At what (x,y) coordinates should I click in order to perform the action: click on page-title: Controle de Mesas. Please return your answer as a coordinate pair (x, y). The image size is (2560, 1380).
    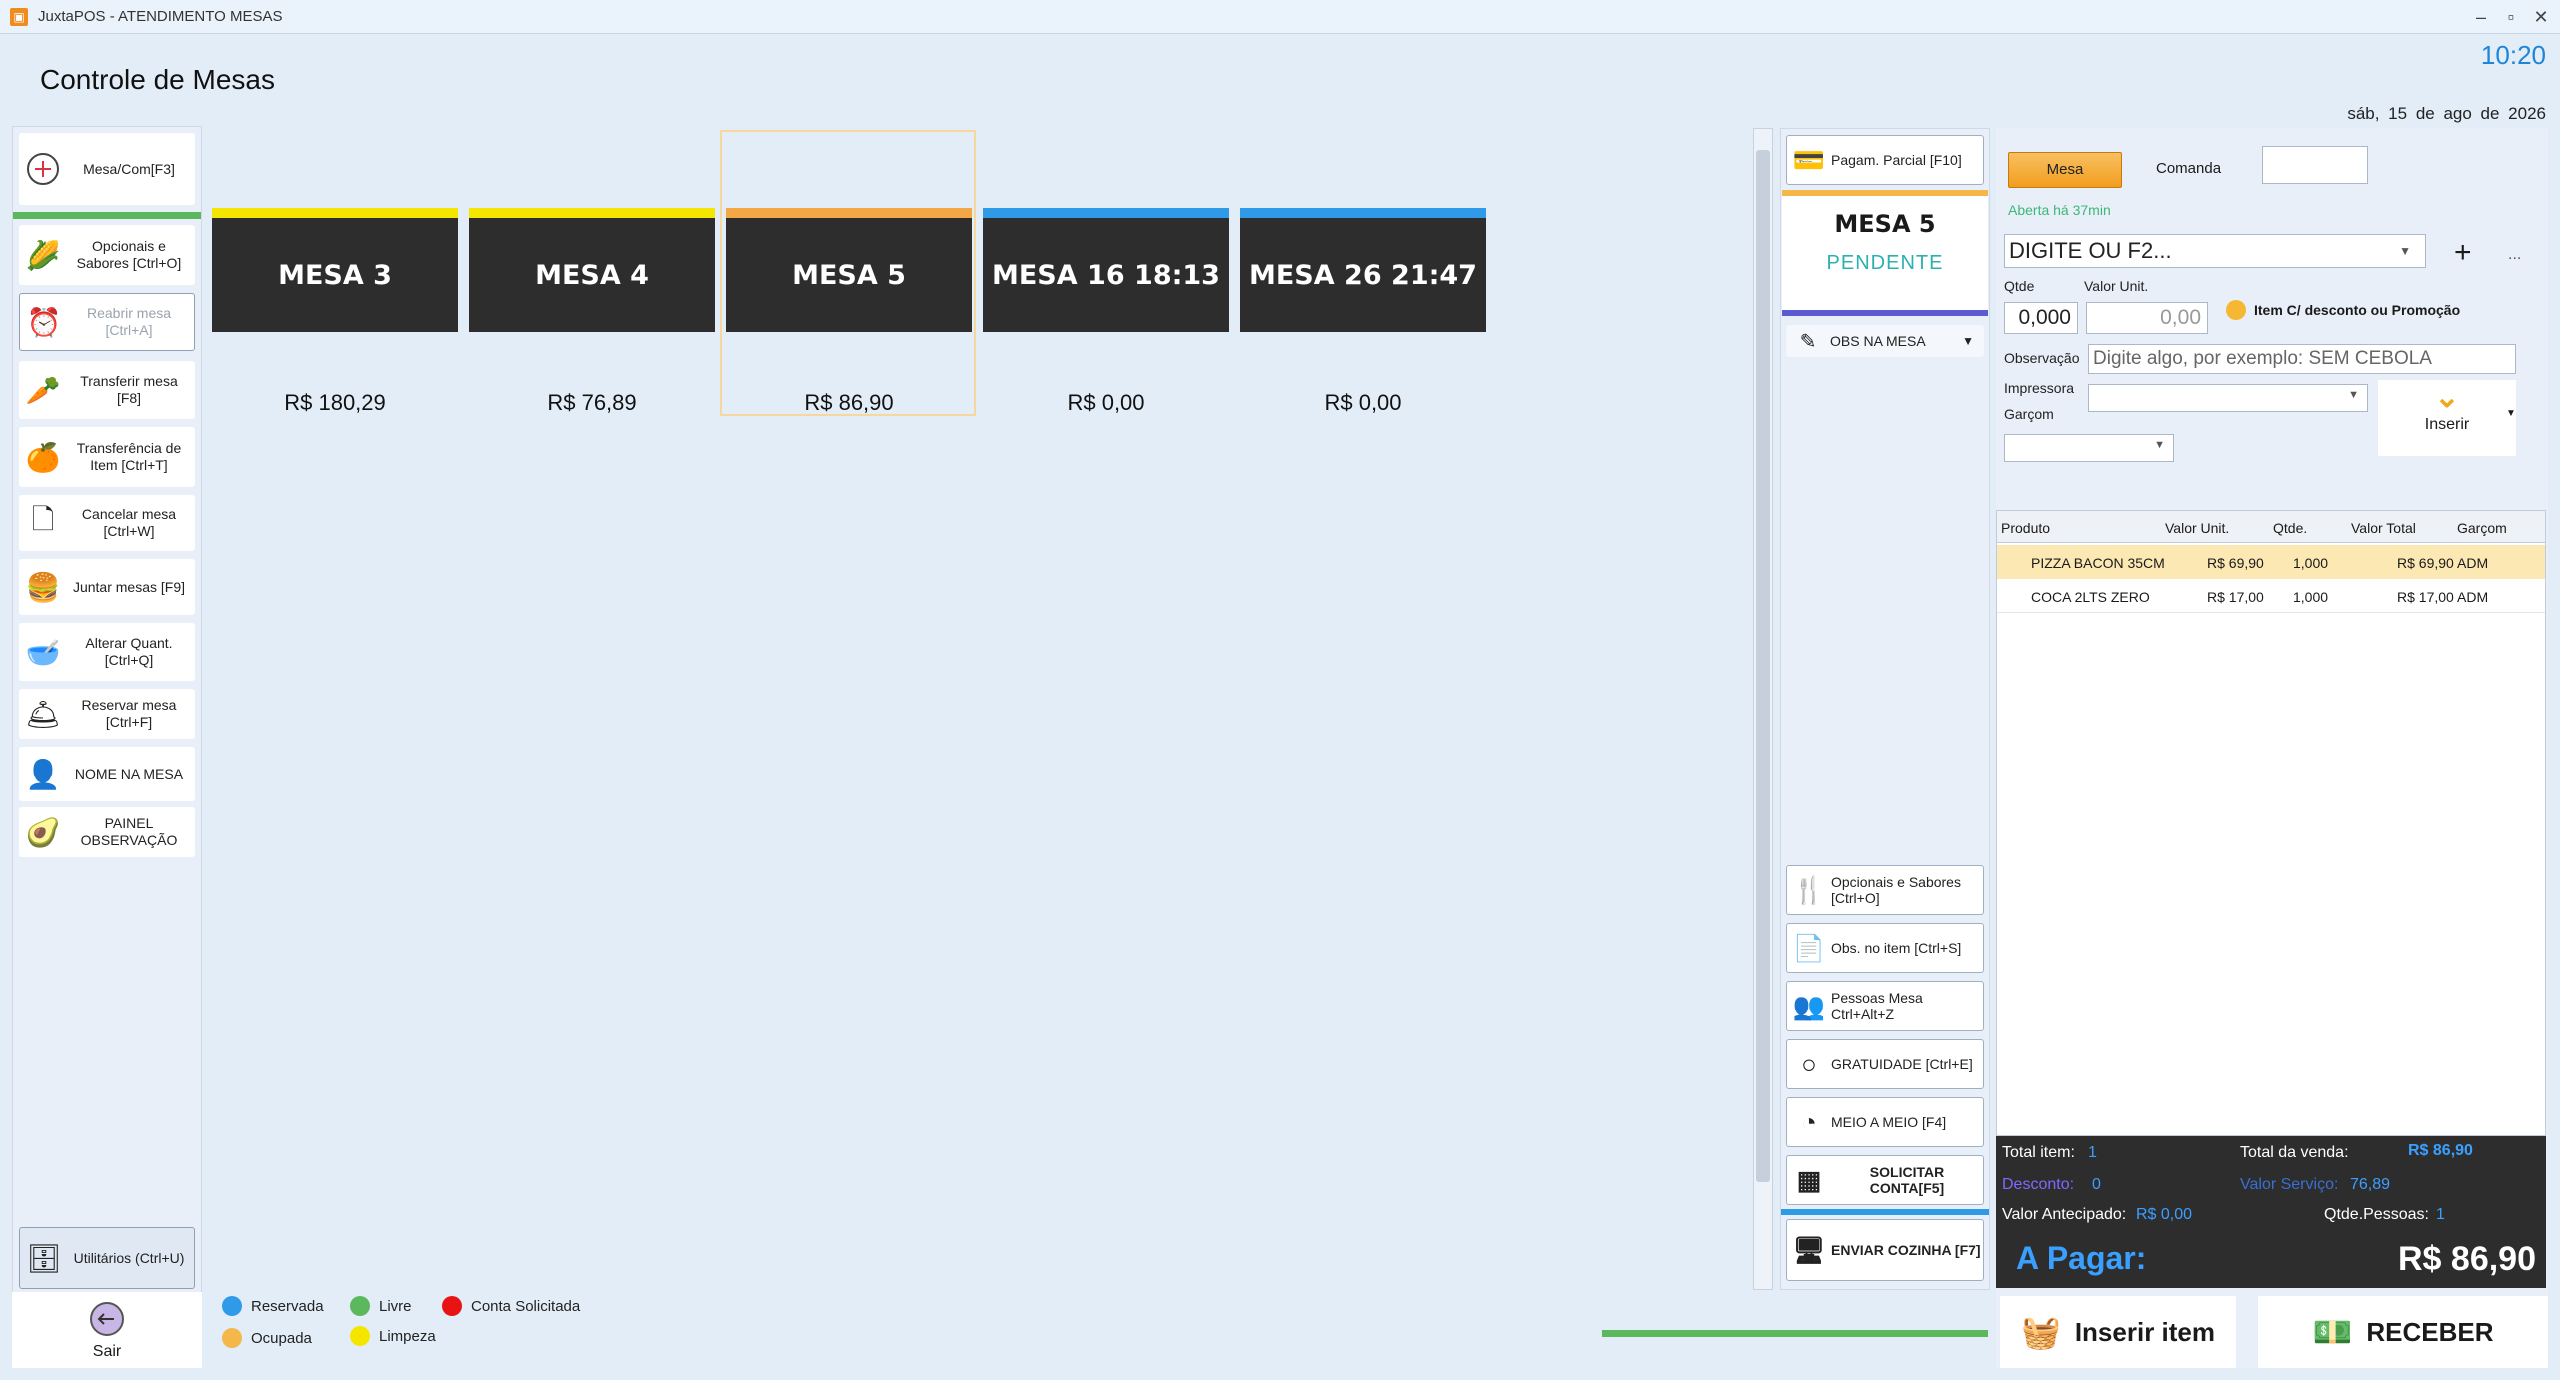
    Looking at the image, I should click on (158, 79).